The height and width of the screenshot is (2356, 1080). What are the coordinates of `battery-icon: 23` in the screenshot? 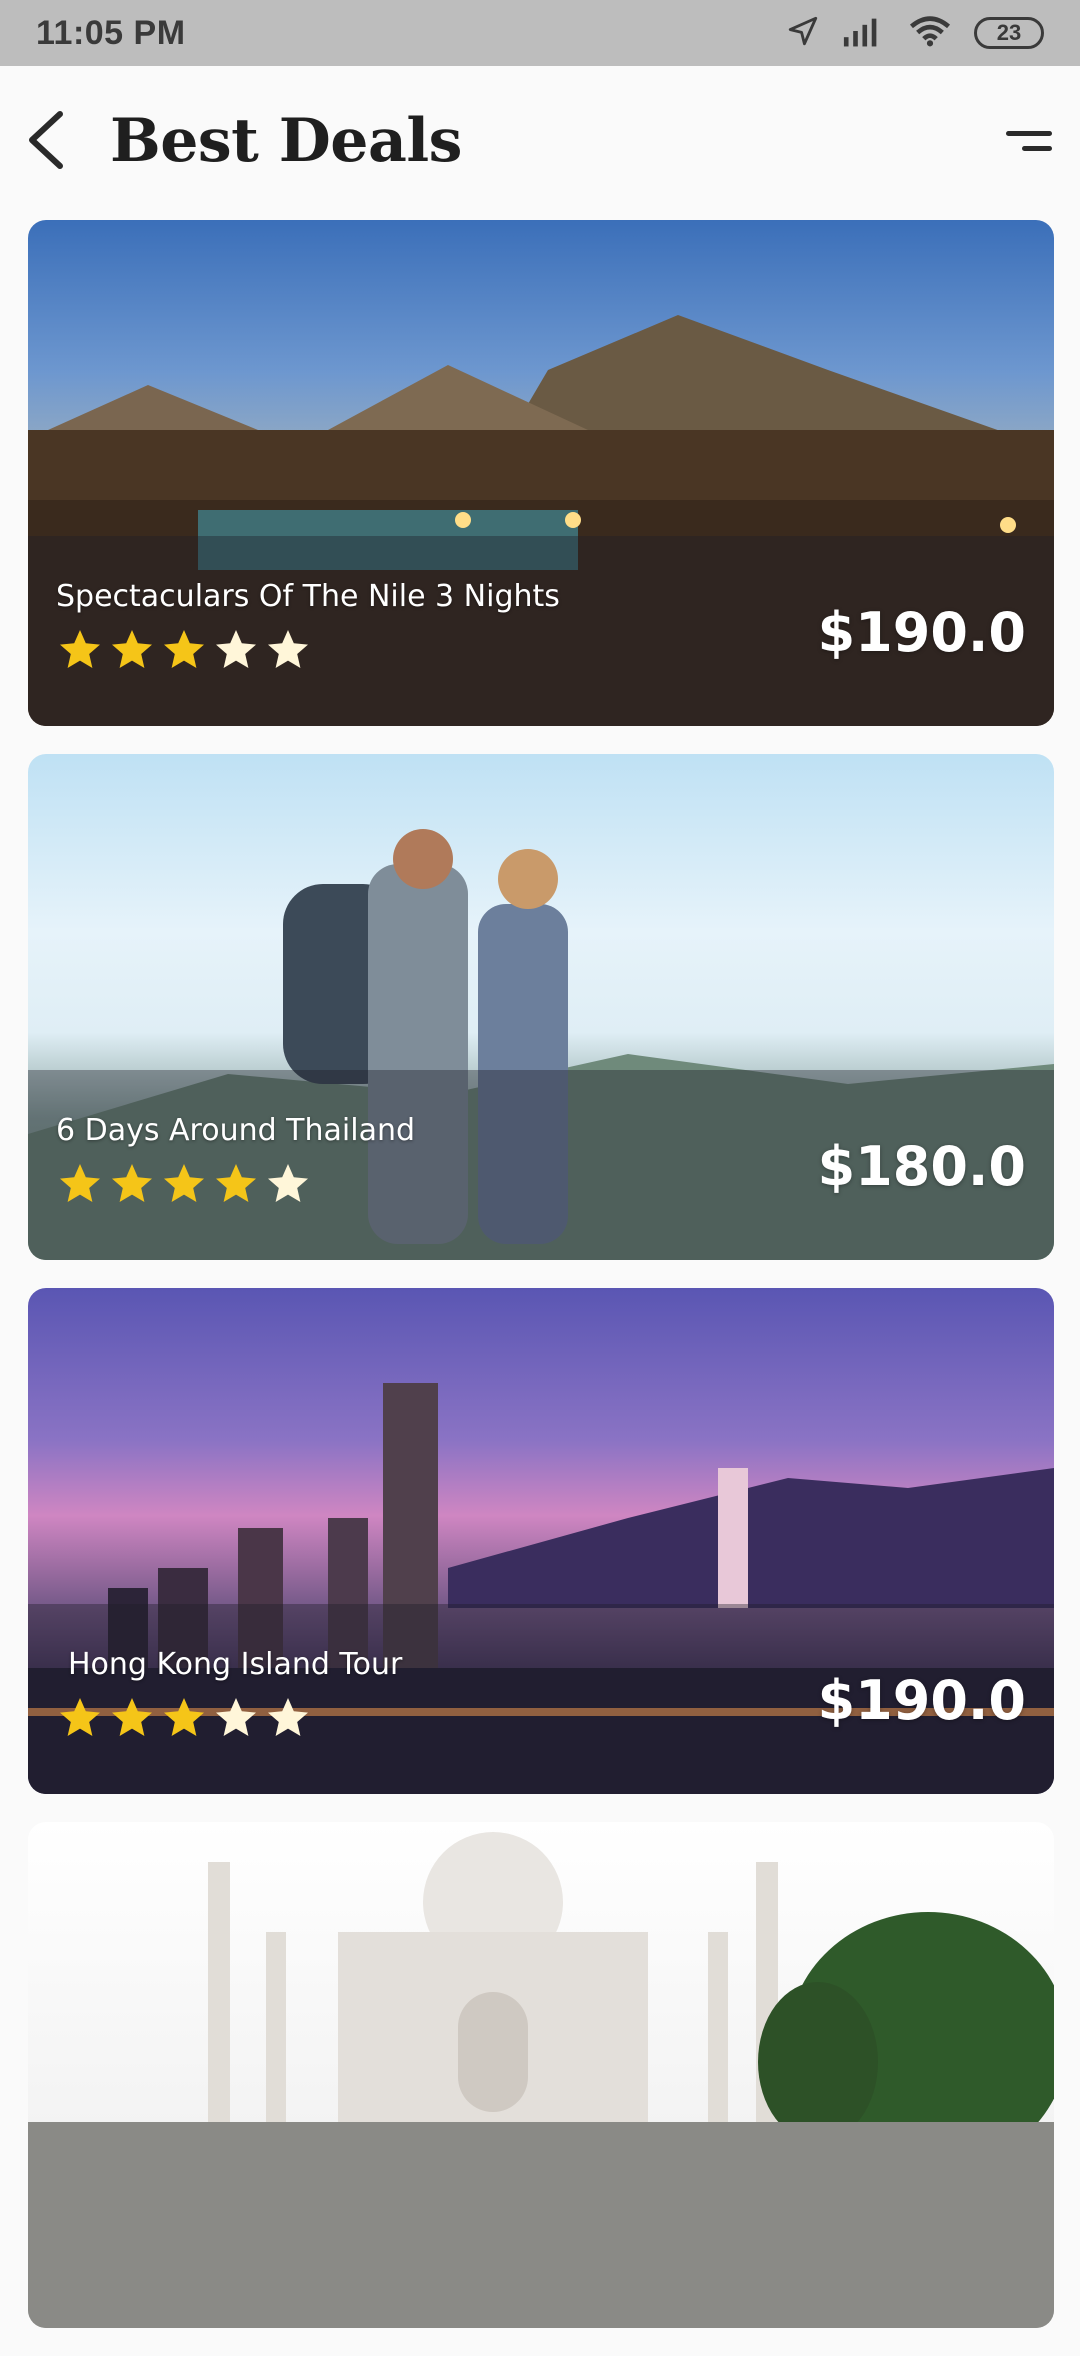 It's located at (1009, 33).